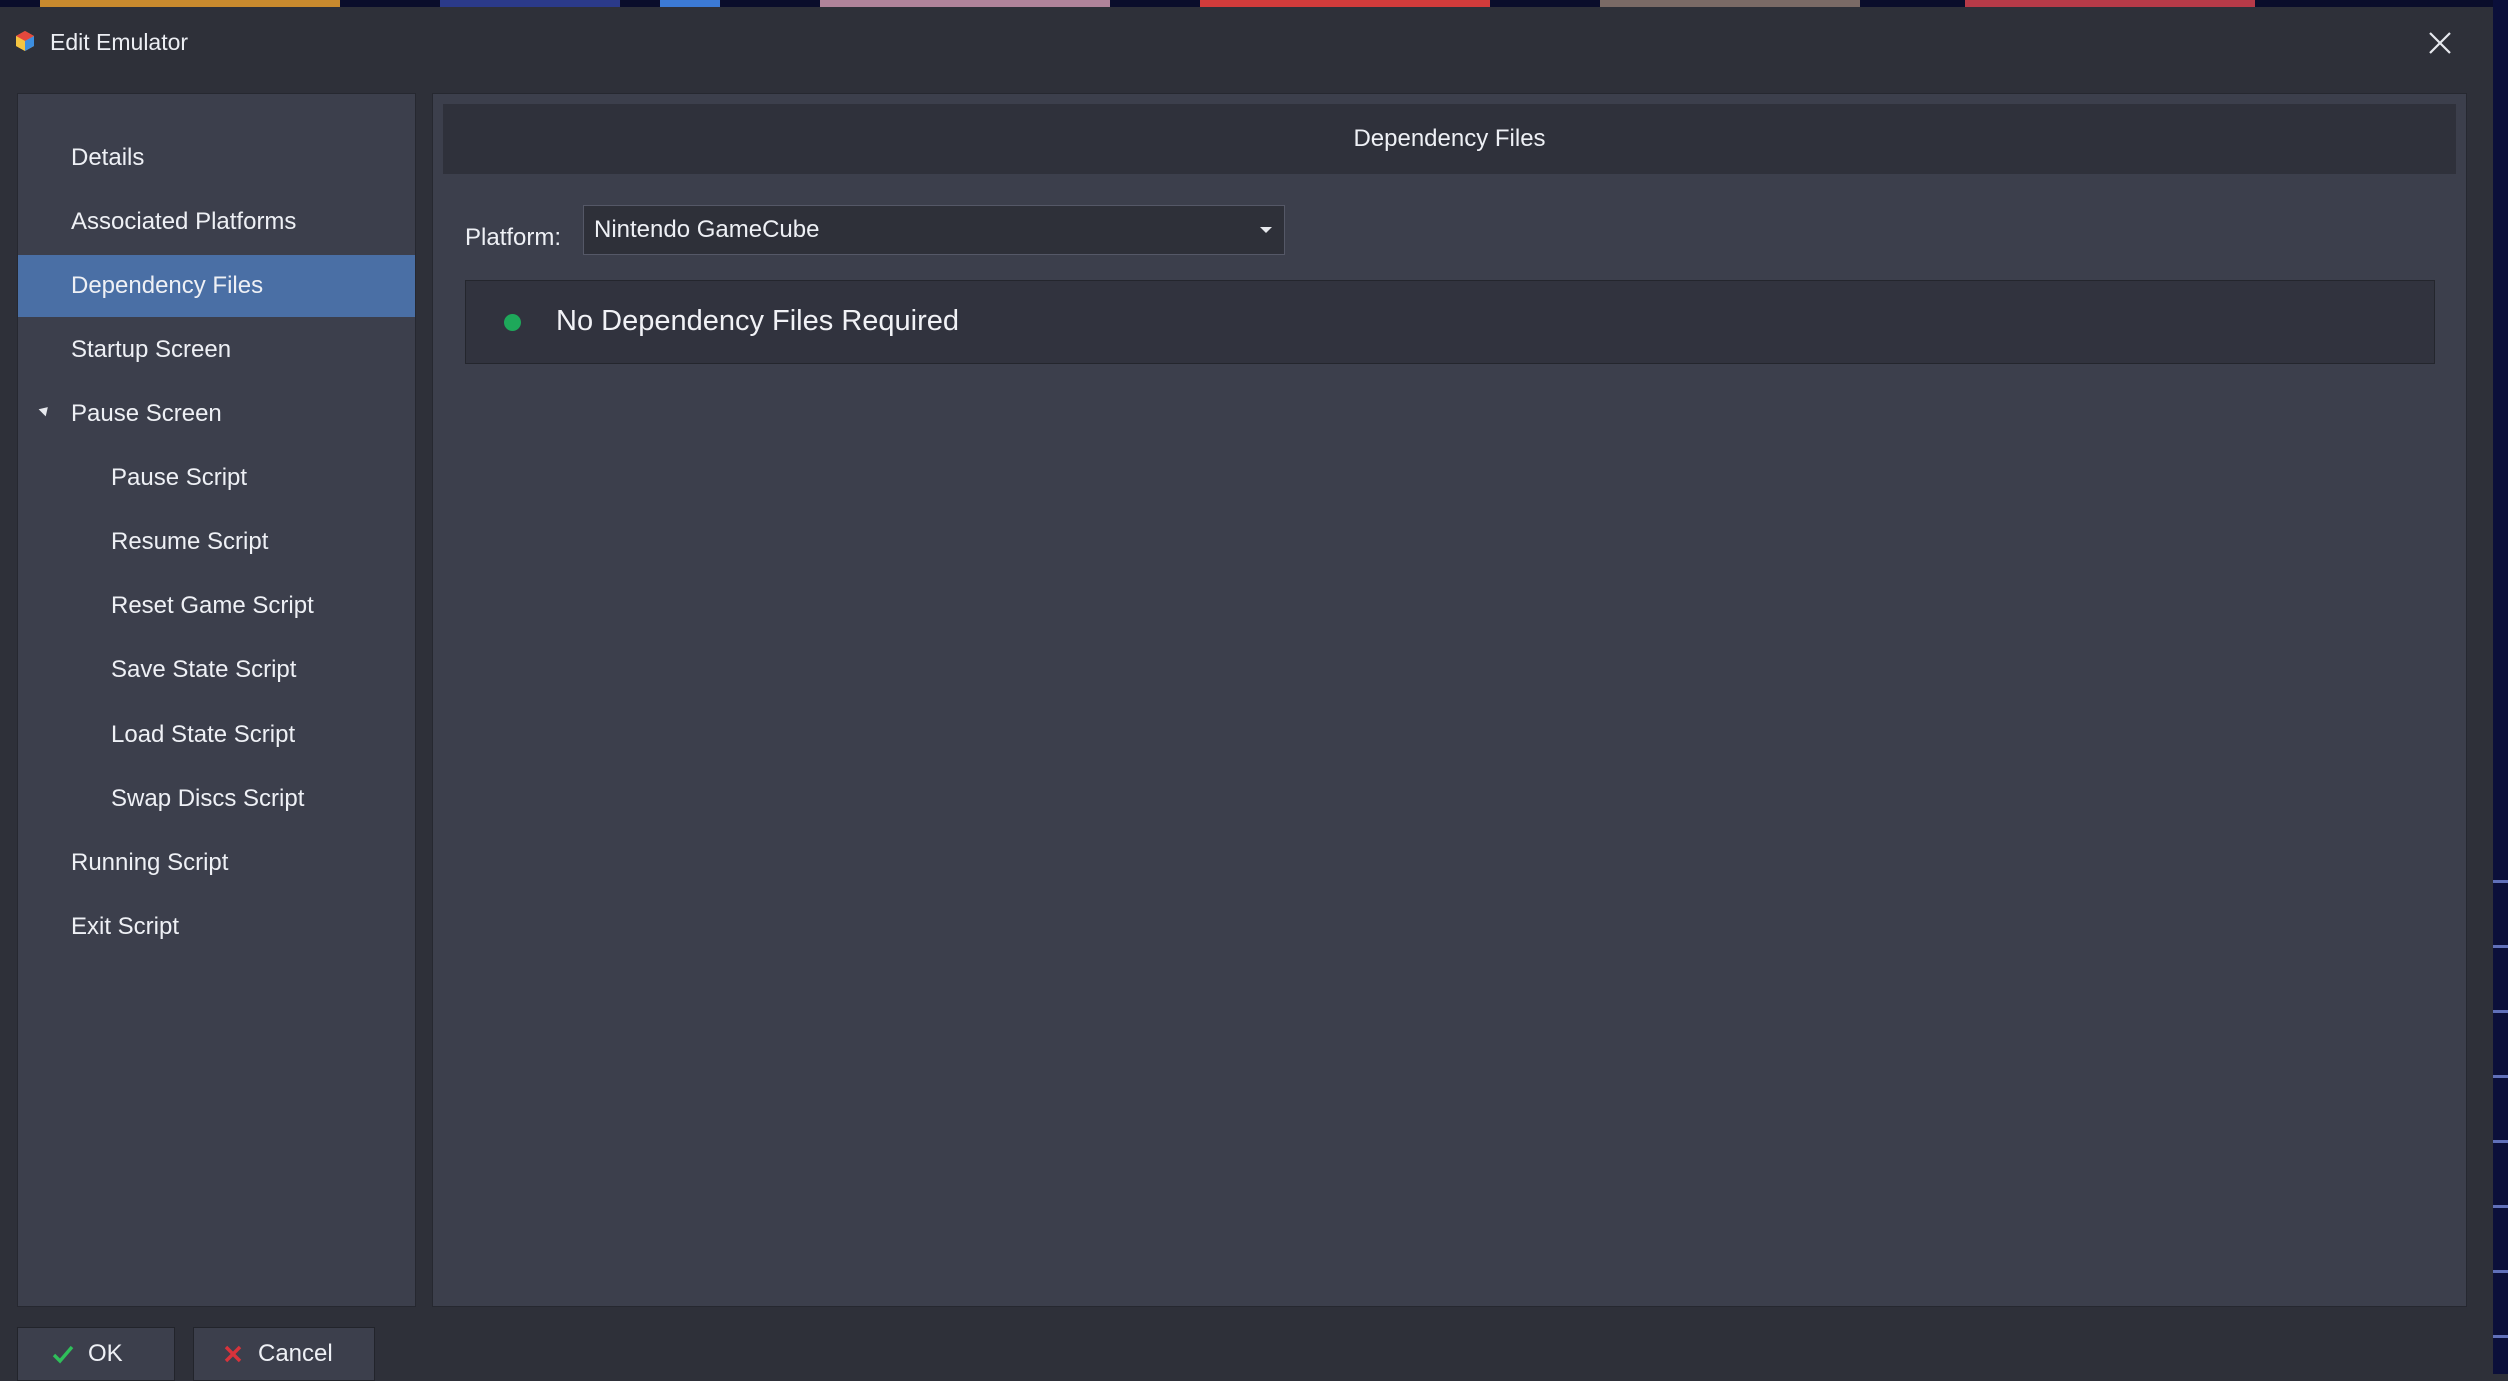  I want to click on cancel-button-label: Cancel, so click(295, 1353).